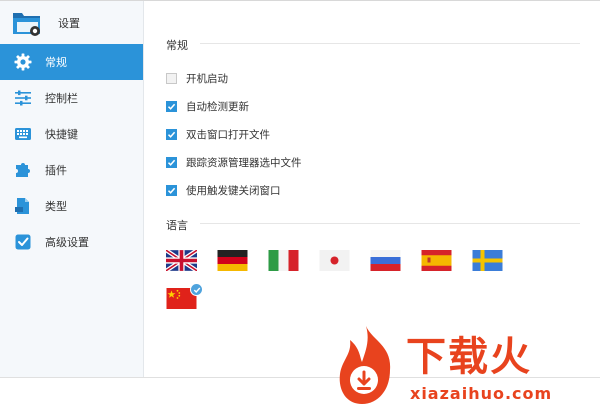 Image resolution: width=600 pixels, height=411 pixels. I want to click on option-label: 使用触发键关闭窗口, so click(233, 190).